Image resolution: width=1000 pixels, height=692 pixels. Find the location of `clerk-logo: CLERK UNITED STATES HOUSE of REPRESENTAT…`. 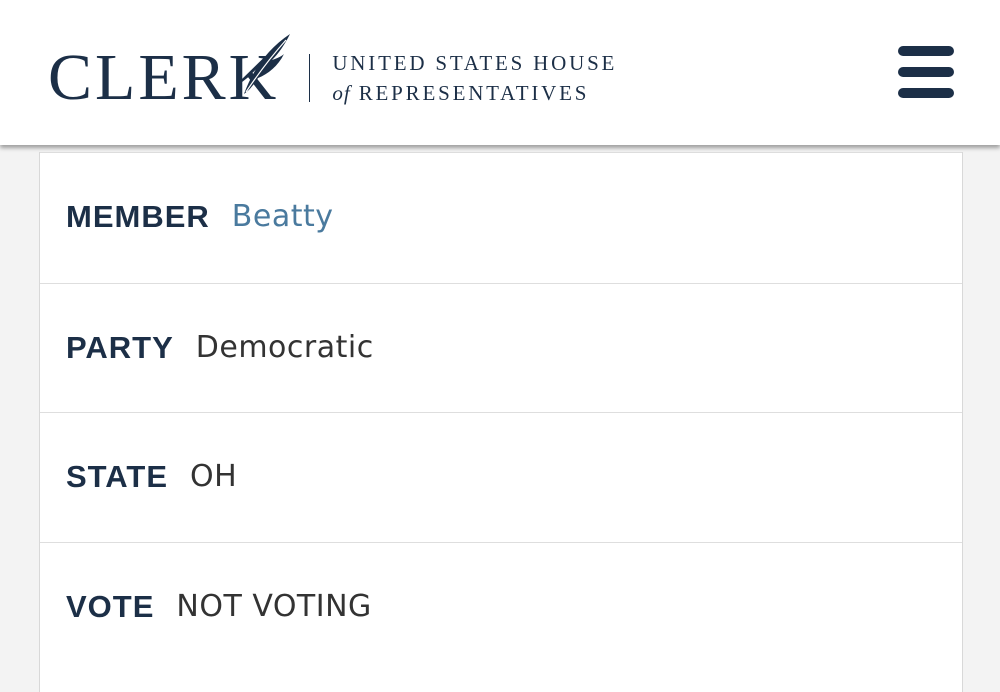

clerk-logo: CLERK UNITED STATES HOUSE of REPRESENTAT… is located at coordinates (332, 76).